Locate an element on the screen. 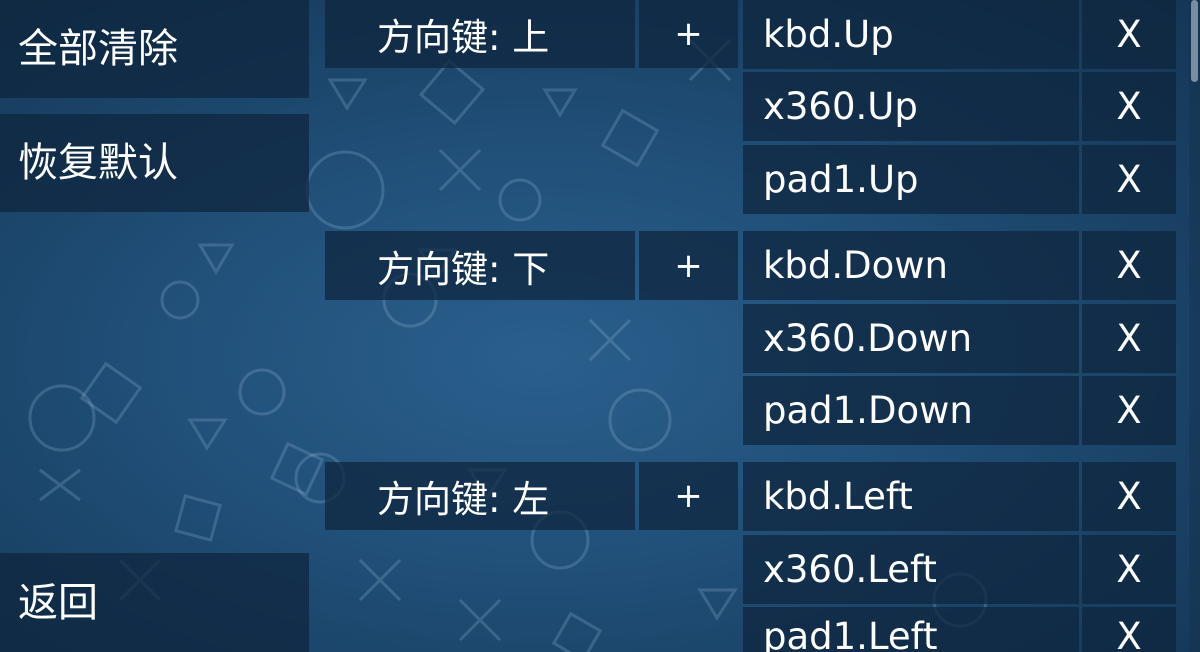 The width and height of the screenshot is (1200, 652). binding-label: x360.Down is located at coordinates (868, 338).